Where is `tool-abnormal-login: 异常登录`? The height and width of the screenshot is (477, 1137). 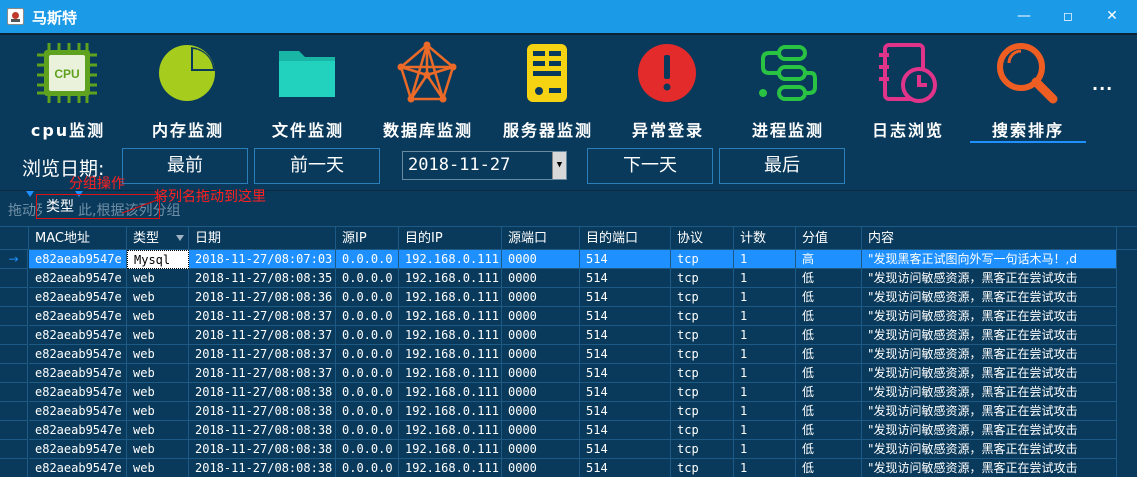 tool-abnormal-login: 异常登录 is located at coordinates (668, 90).